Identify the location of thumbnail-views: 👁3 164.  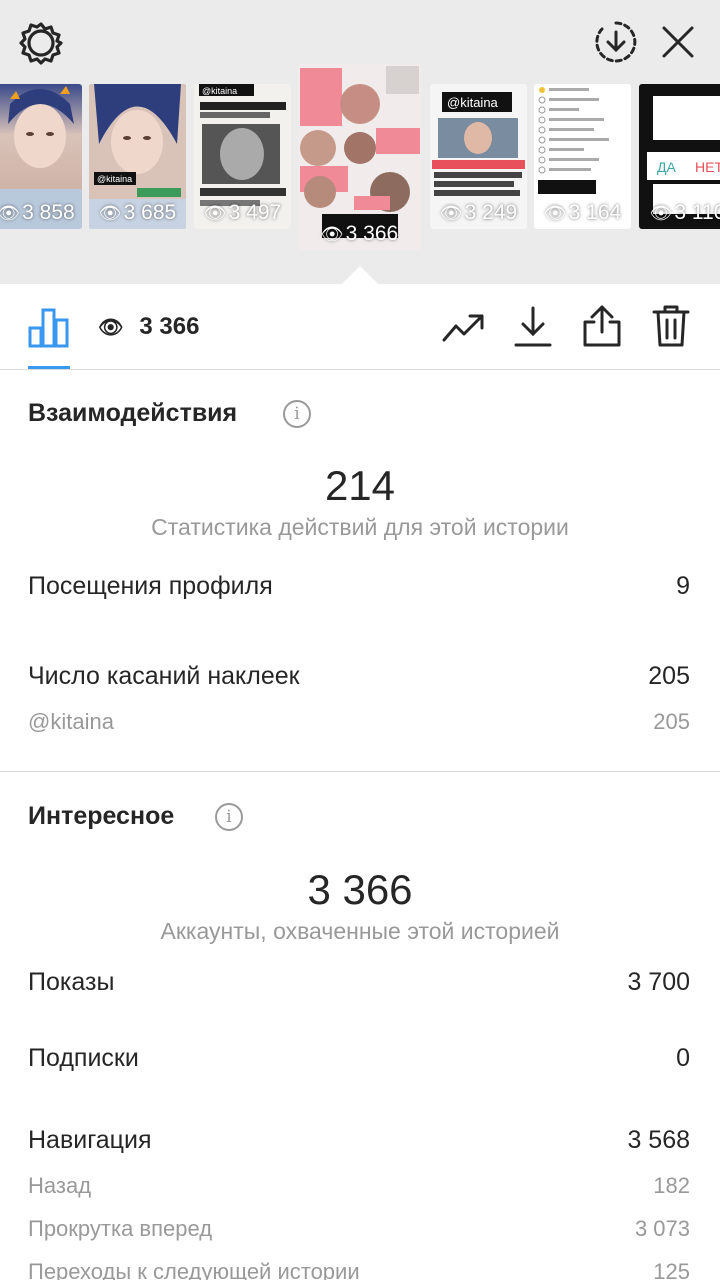
(582, 212).